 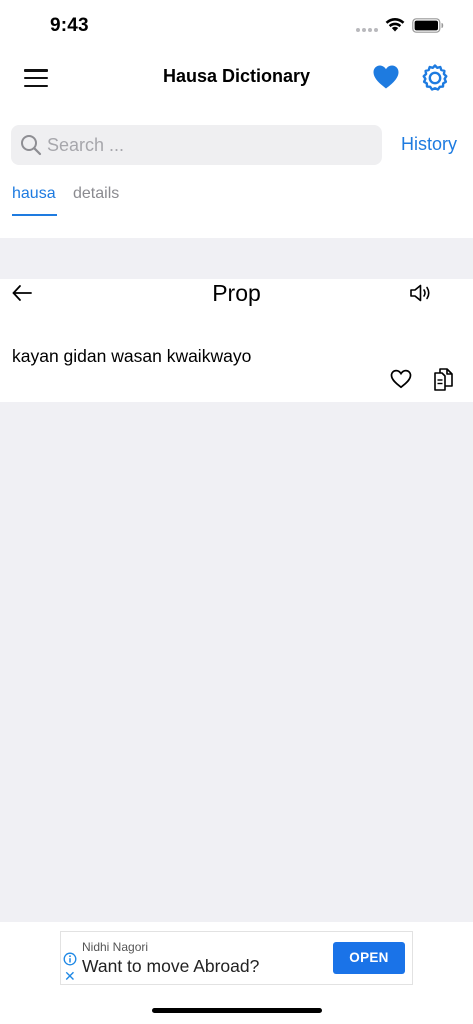 I want to click on cellular-signal-icon, so click(x=367, y=30).